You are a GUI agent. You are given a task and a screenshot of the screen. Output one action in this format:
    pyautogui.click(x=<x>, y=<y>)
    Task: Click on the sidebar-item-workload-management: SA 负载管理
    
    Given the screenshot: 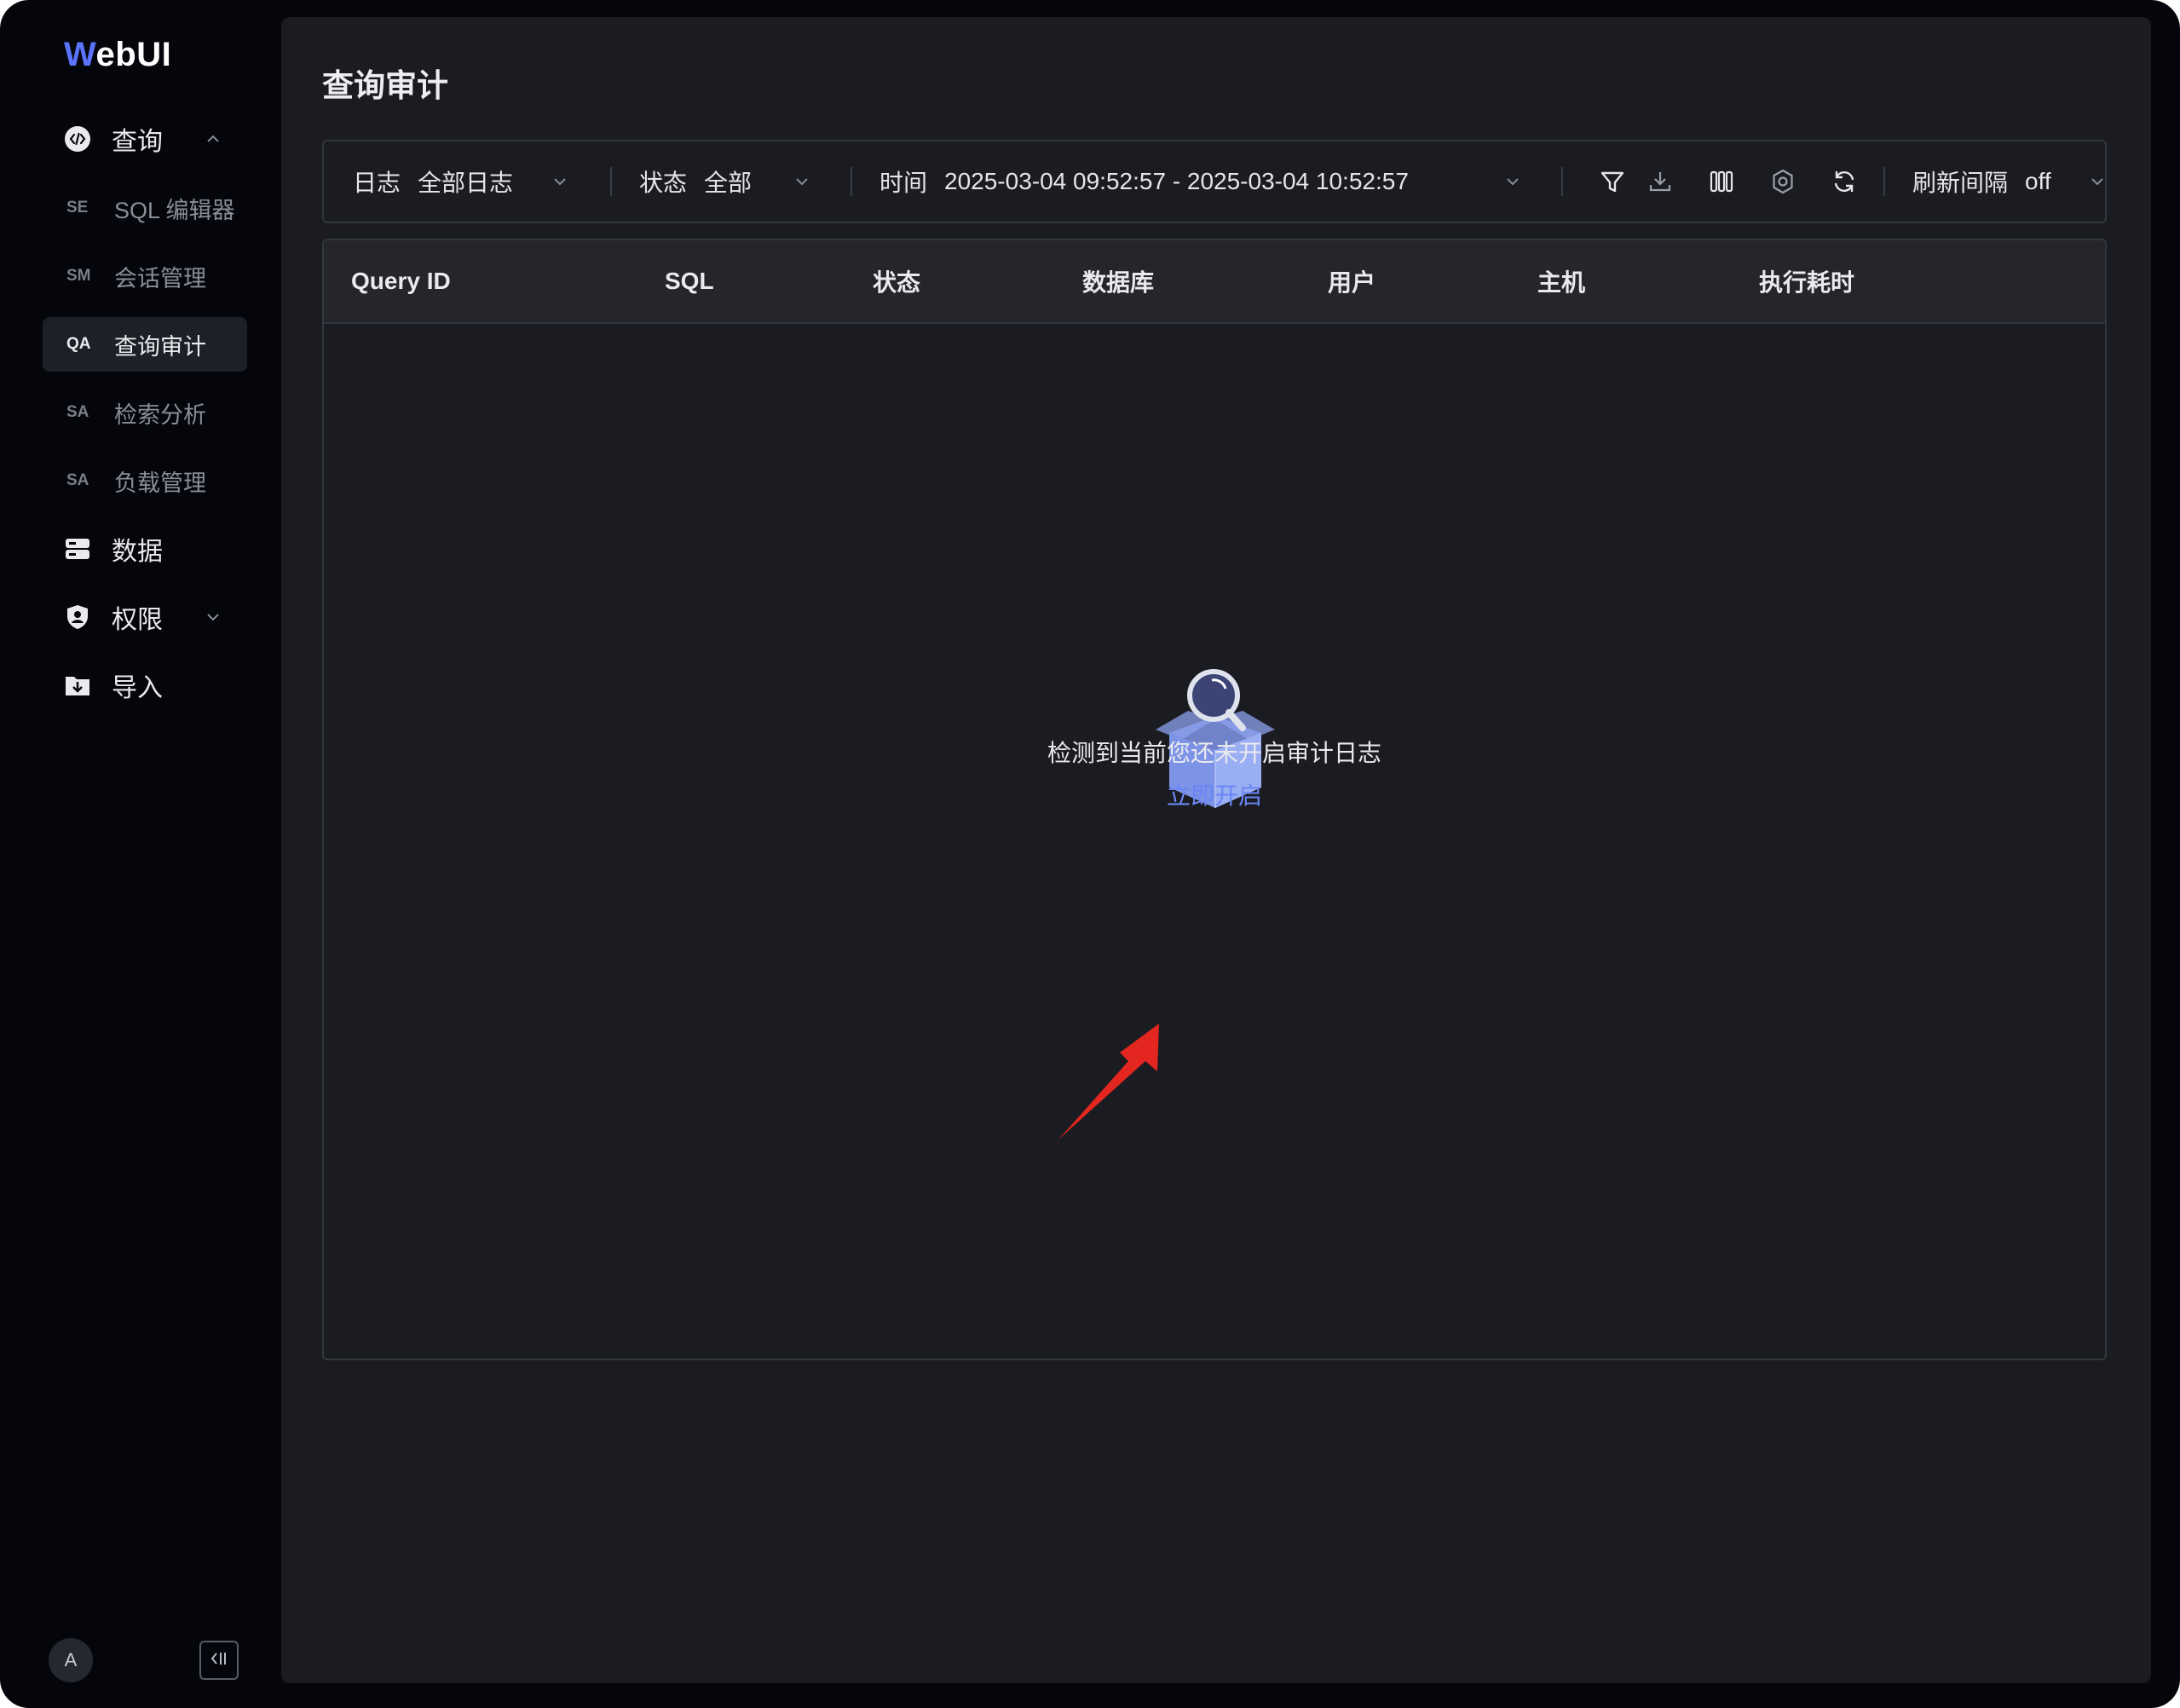 What is the action you would take?
    pyautogui.click(x=145, y=480)
    